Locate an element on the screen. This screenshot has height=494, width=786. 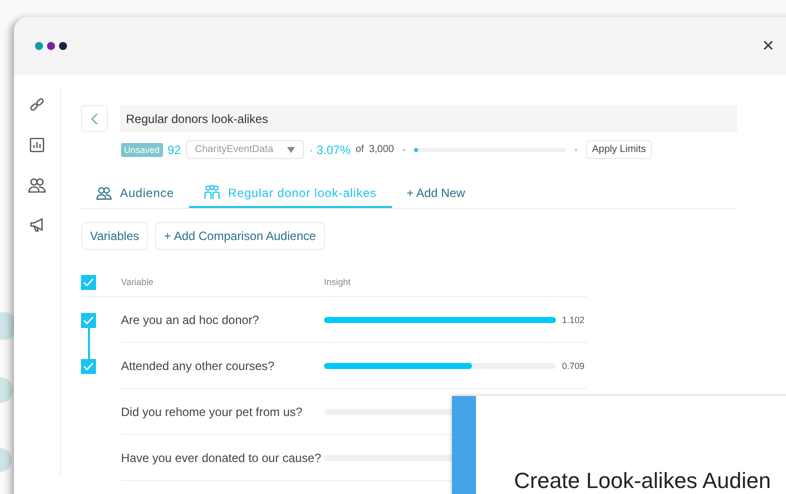
back-button is located at coordinates (94, 118).